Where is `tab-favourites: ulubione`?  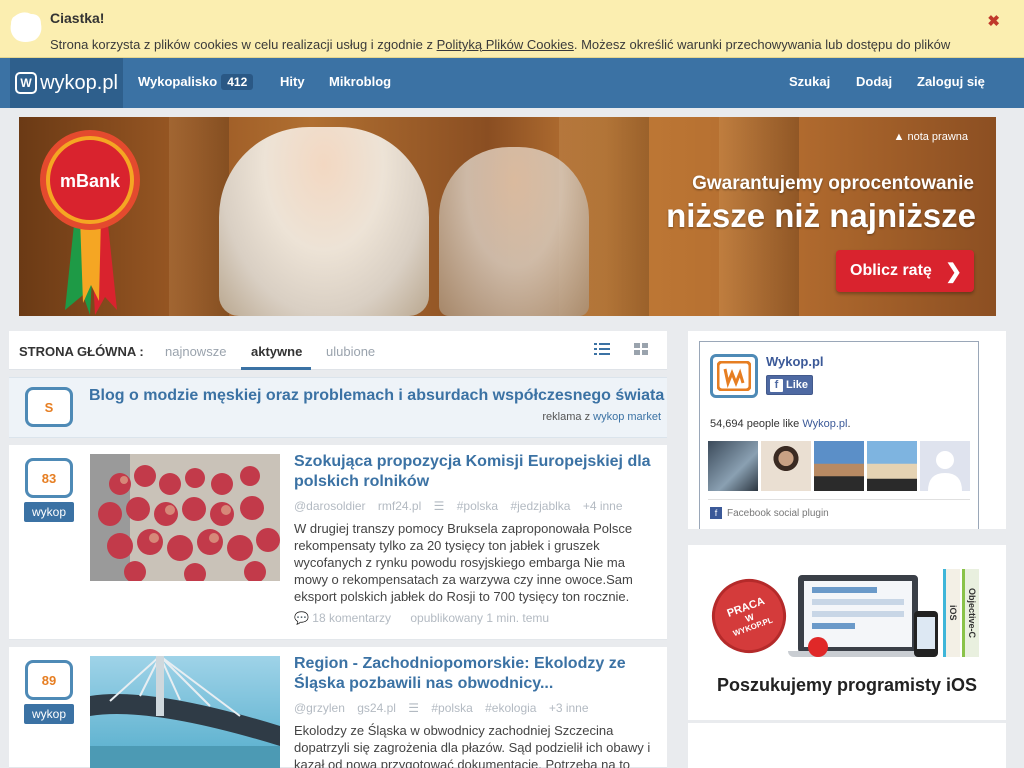
tab-favourites: ulubione is located at coordinates (350, 351).